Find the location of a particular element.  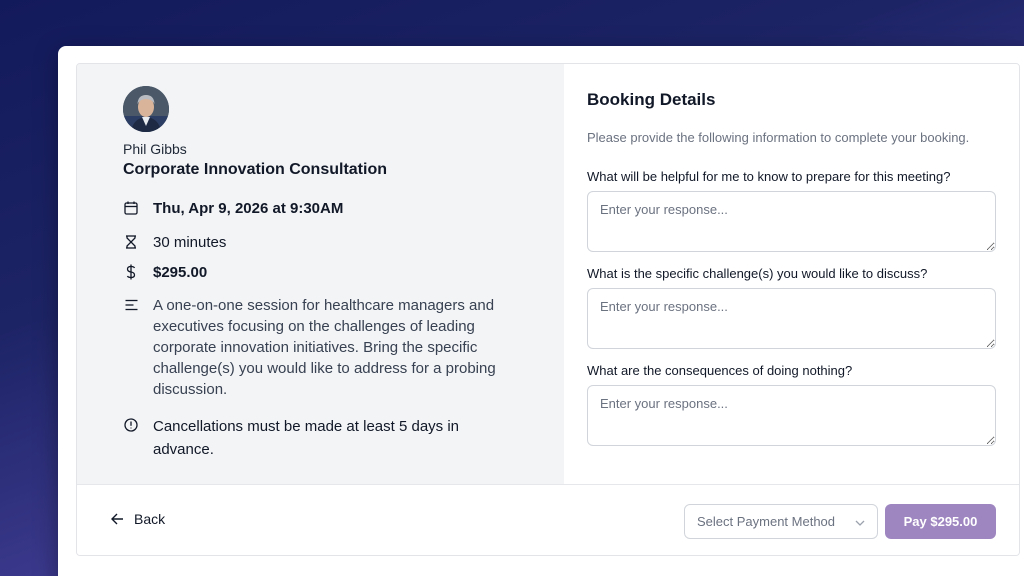

host-avatar is located at coordinates (146, 109).